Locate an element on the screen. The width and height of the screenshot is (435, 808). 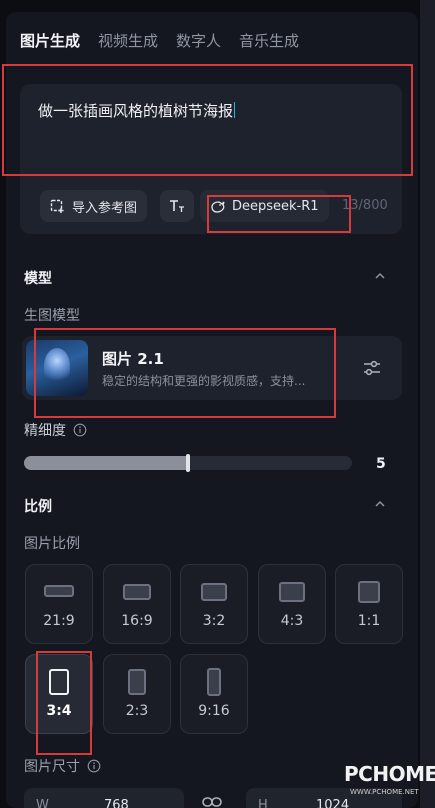
watermark-url: WWW.PCHOME.NET is located at coordinates (384, 792).